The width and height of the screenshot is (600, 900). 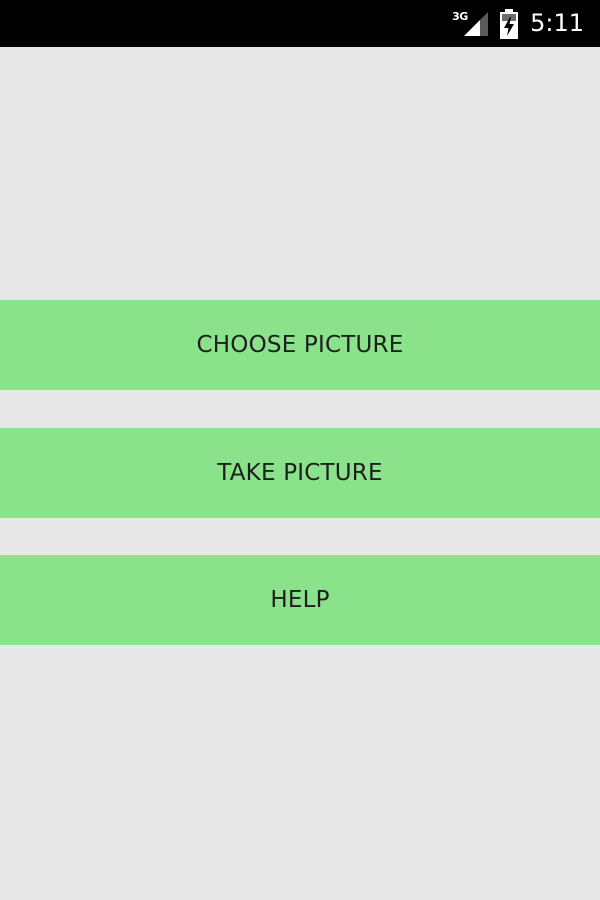 I want to click on battery-charging-icon, so click(x=509, y=23).